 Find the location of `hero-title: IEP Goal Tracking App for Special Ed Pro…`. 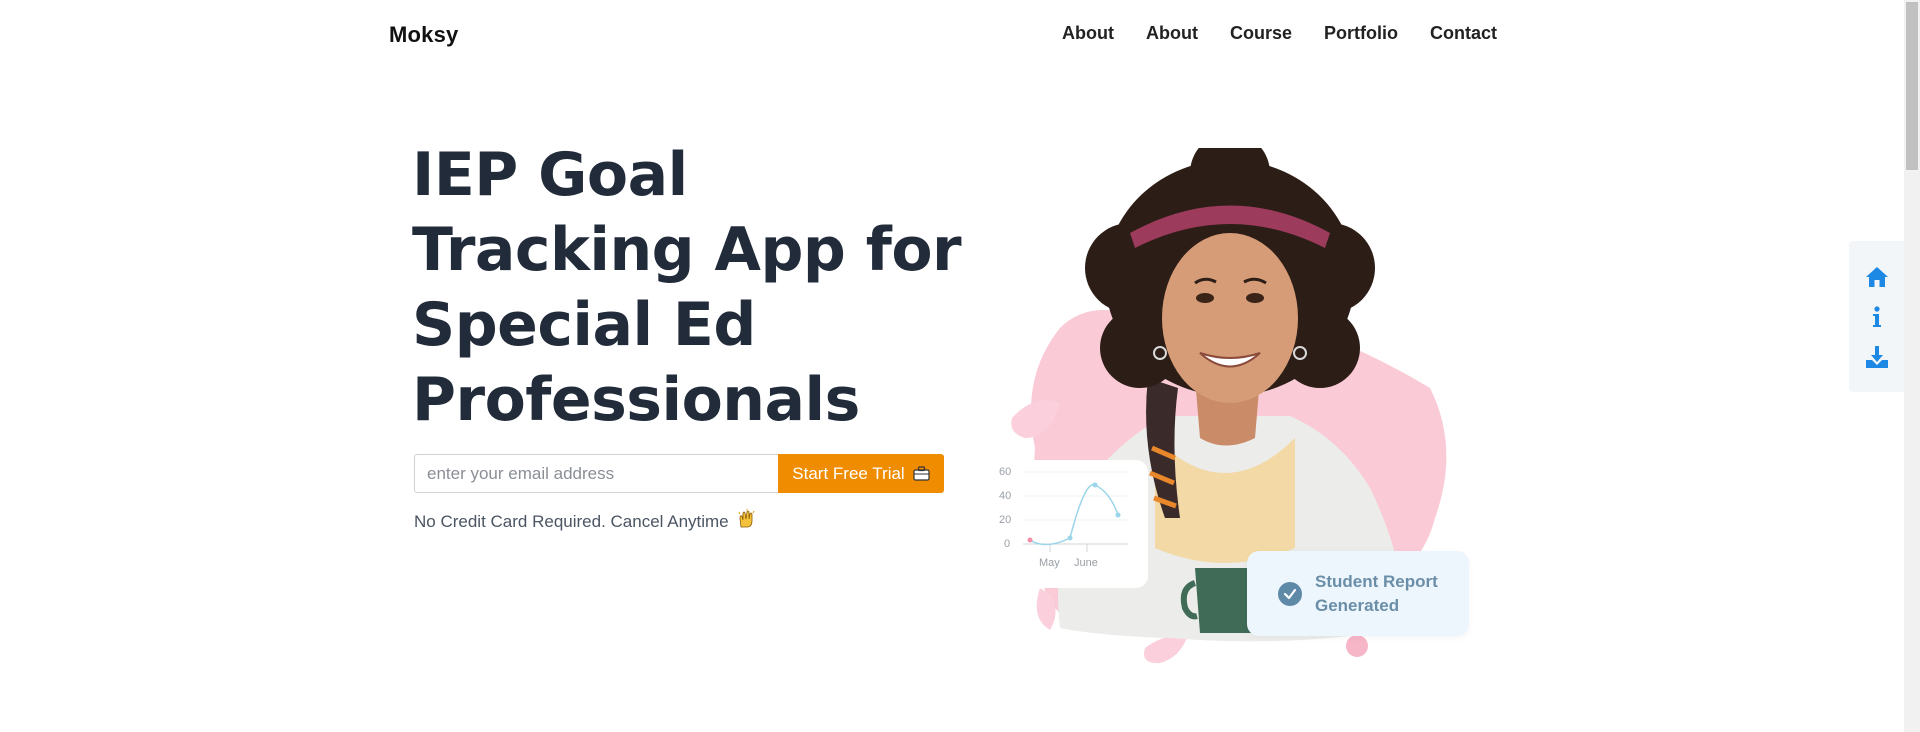

hero-title: IEP Goal Tracking App for Special Ed Pro… is located at coordinates (687, 287).